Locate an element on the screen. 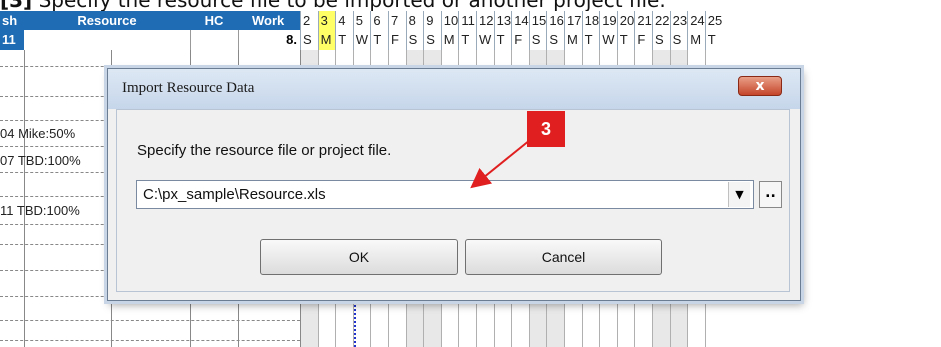 This screenshot has height=347, width=941. day-number-cell: 14 is located at coordinates (520, 20).